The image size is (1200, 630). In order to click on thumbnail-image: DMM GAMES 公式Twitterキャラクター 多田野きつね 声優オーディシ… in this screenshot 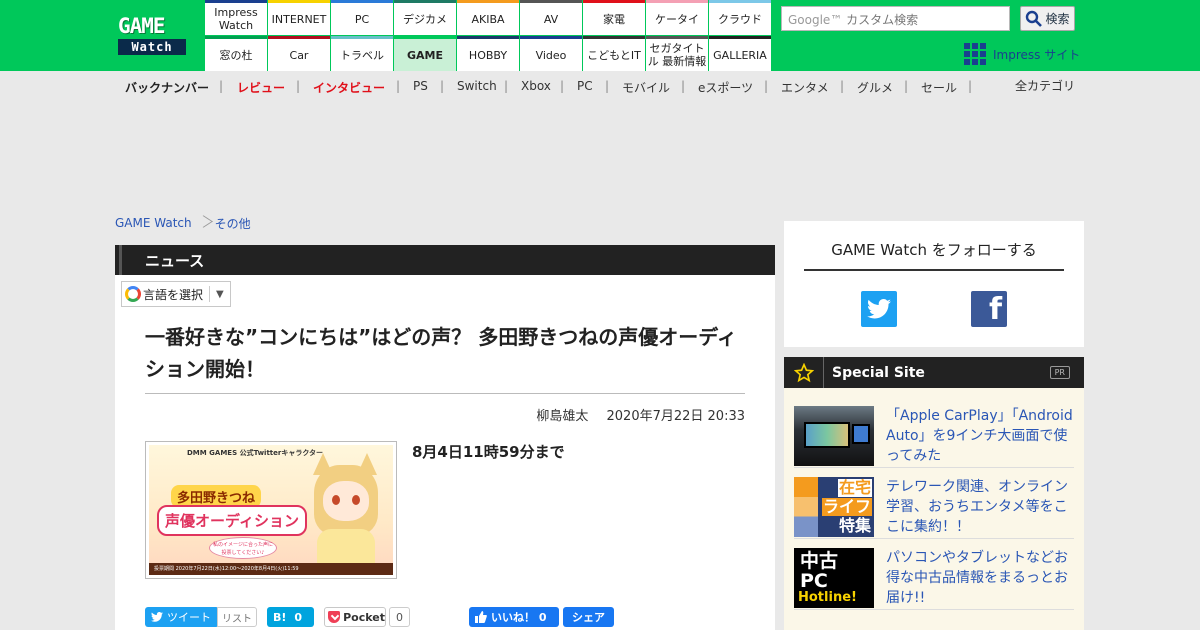, I will do `click(271, 510)`.